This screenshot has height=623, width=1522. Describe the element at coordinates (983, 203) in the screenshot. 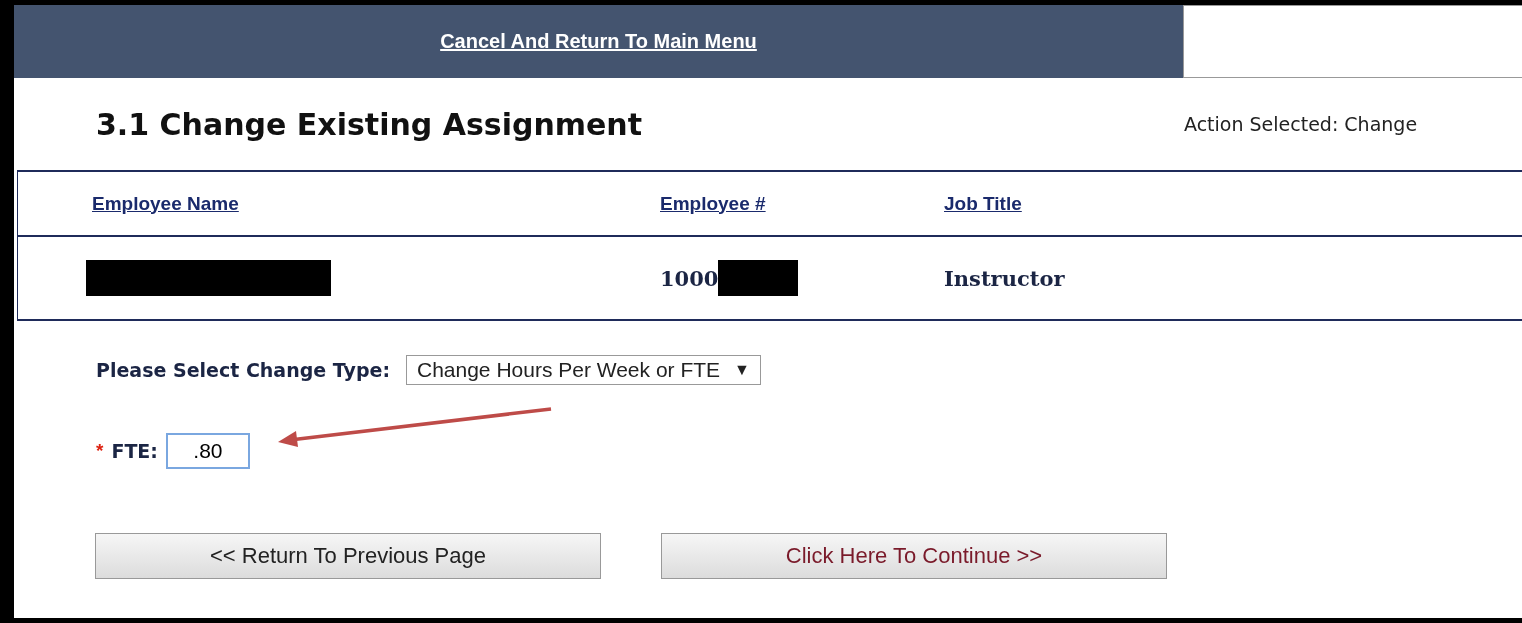

I see `column-header-link: Job Title` at that location.